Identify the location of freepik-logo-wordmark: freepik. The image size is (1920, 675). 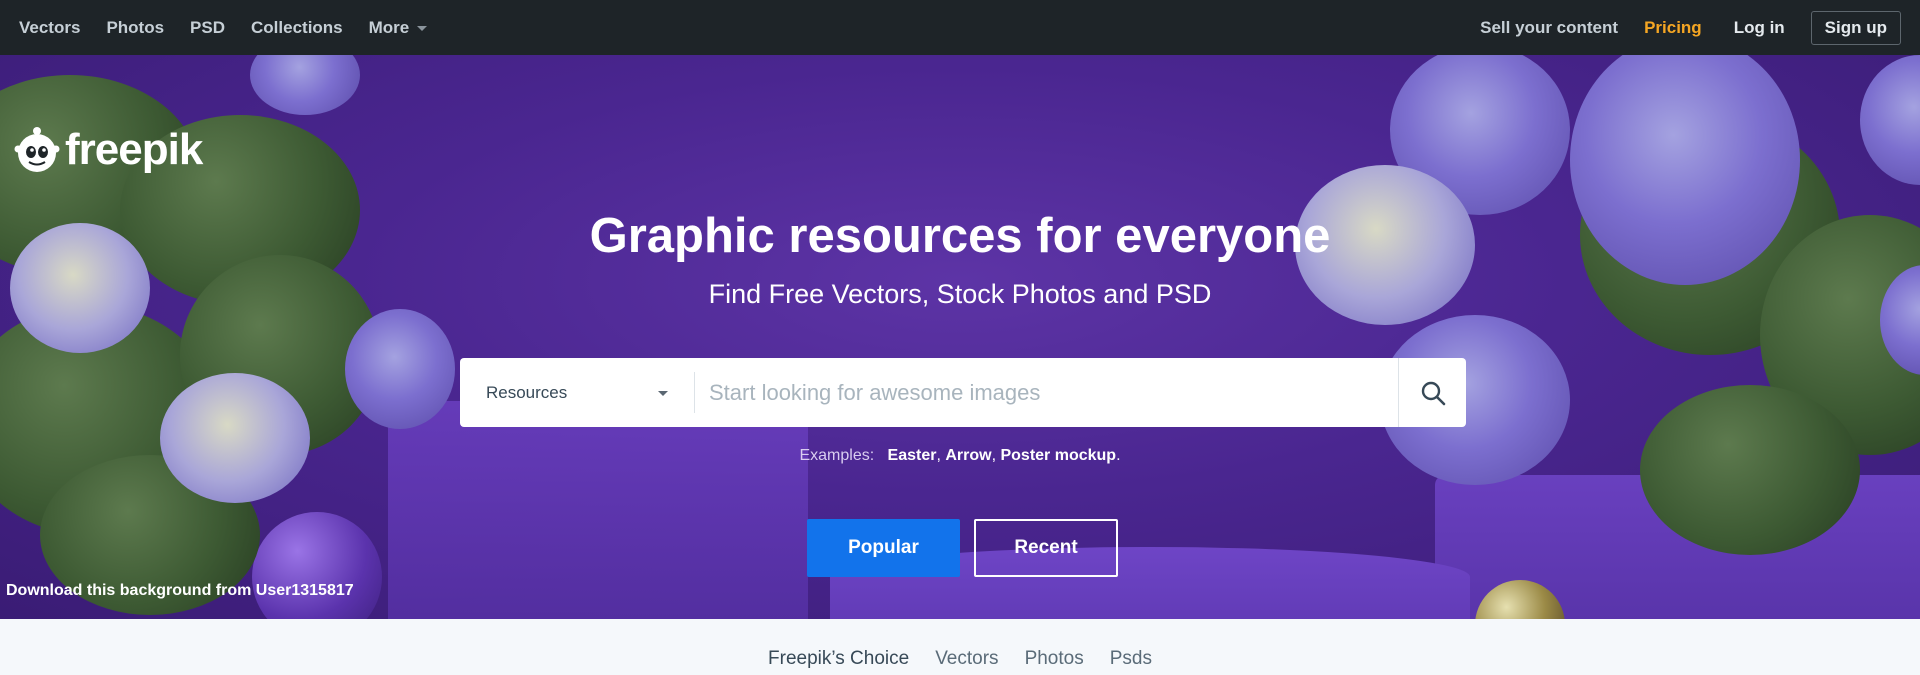
(134, 149).